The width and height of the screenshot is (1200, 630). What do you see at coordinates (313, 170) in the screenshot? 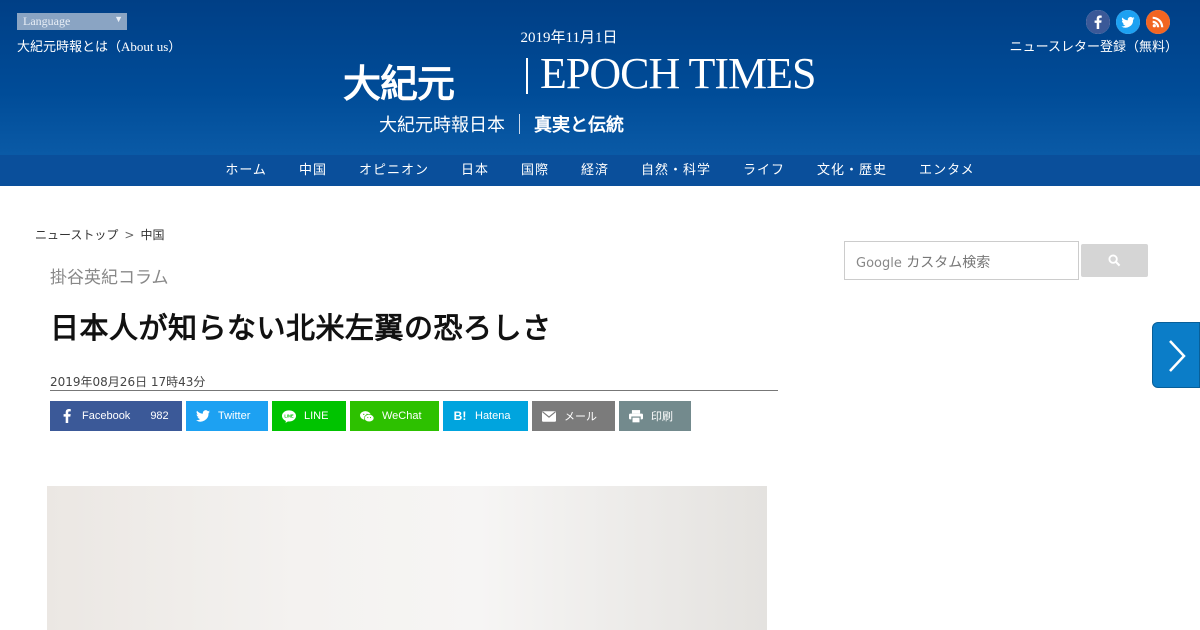
I see `nav-item-china: 中国` at bounding box center [313, 170].